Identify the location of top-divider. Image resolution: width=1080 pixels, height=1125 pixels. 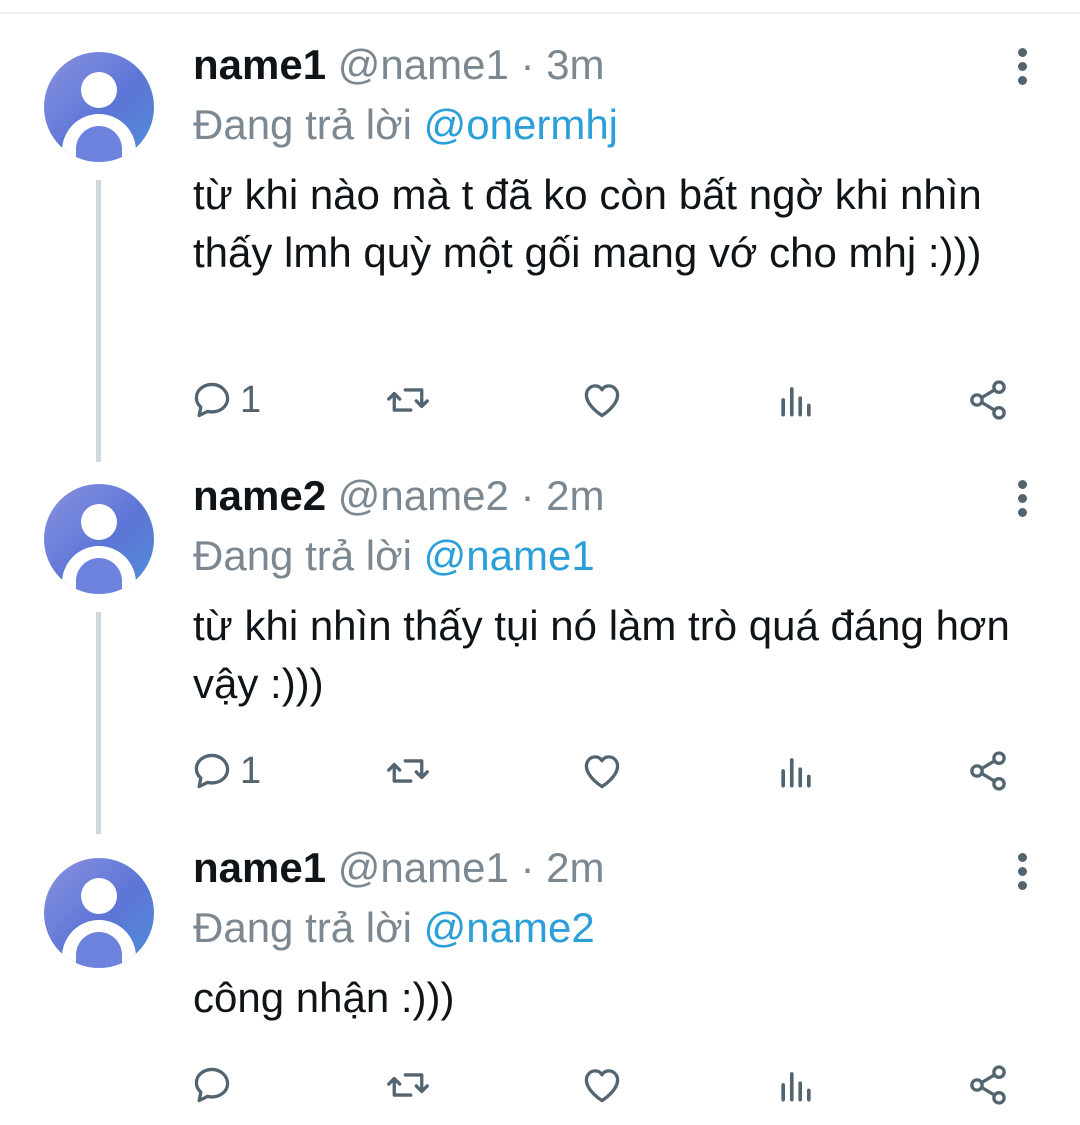
(540, 7).